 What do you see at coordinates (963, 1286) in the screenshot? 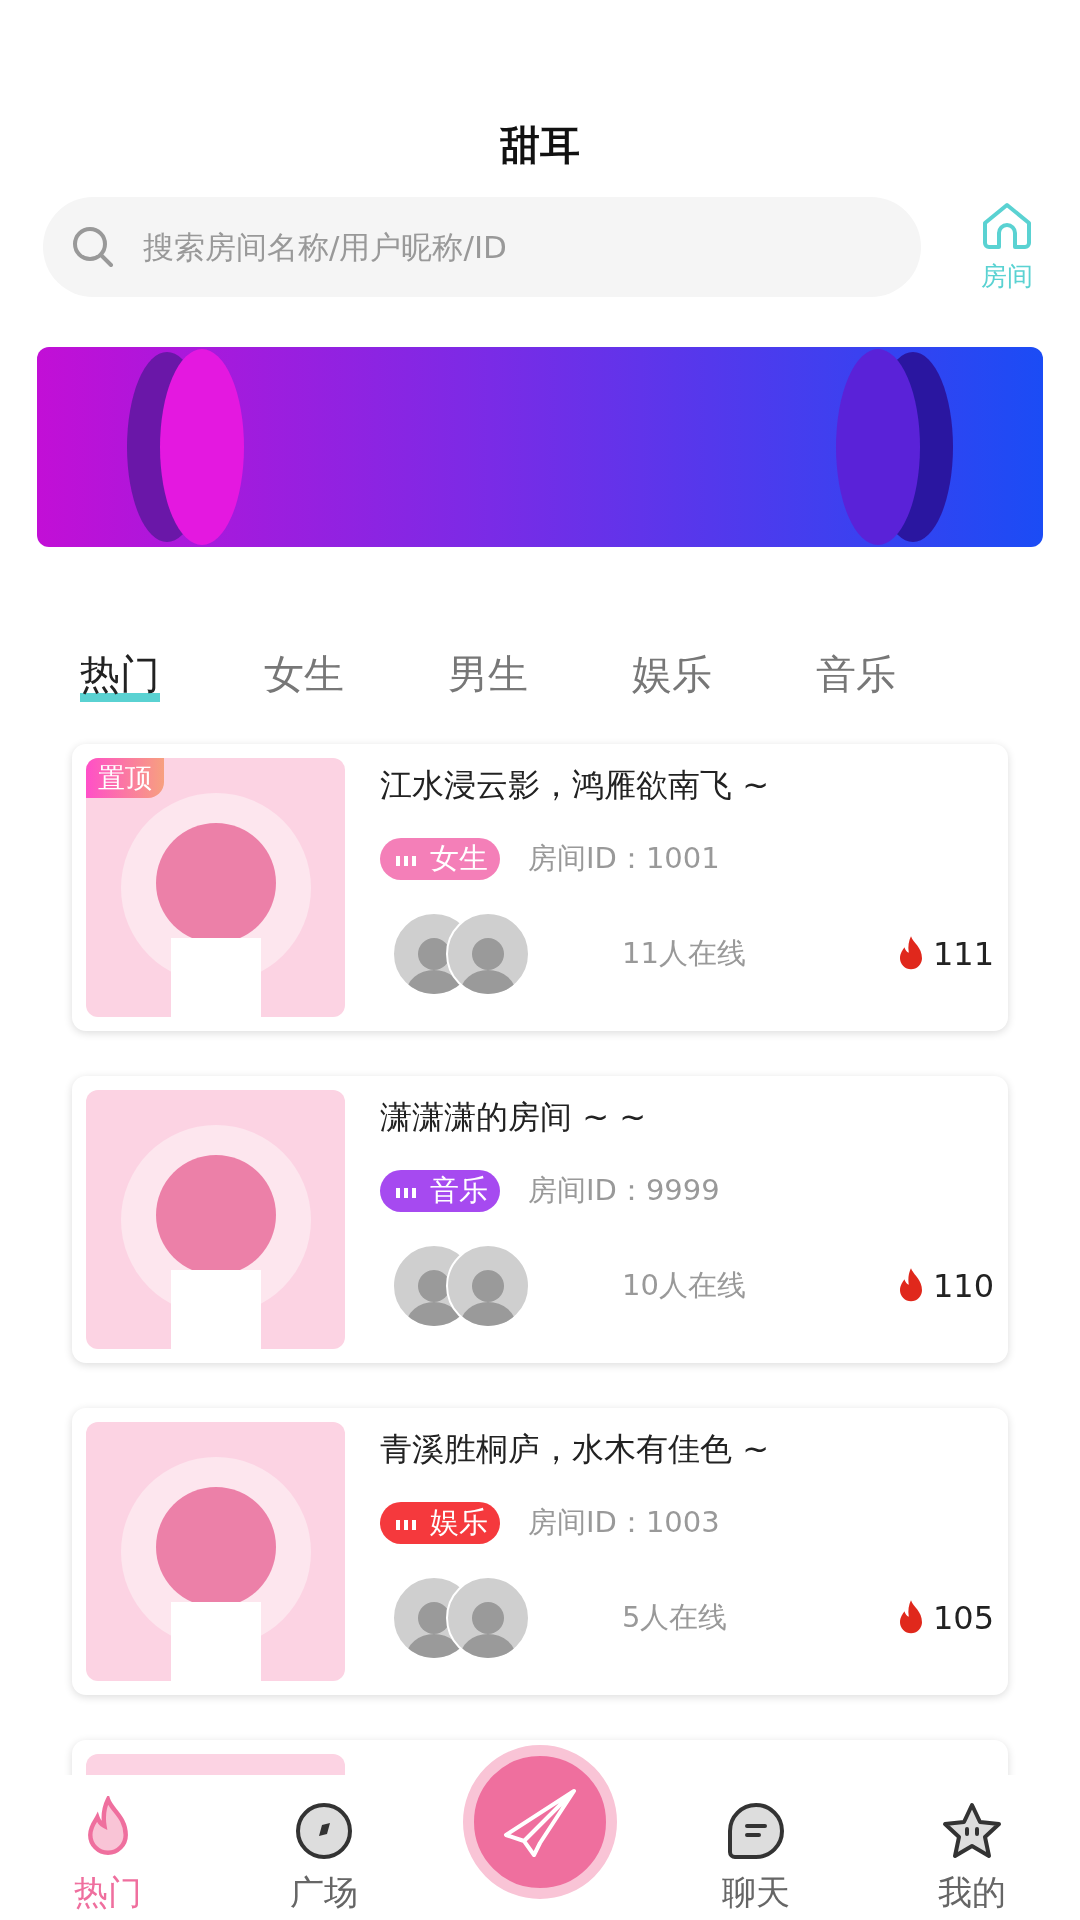
I see `heat-count: 110` at bounding box center [963, 1286].